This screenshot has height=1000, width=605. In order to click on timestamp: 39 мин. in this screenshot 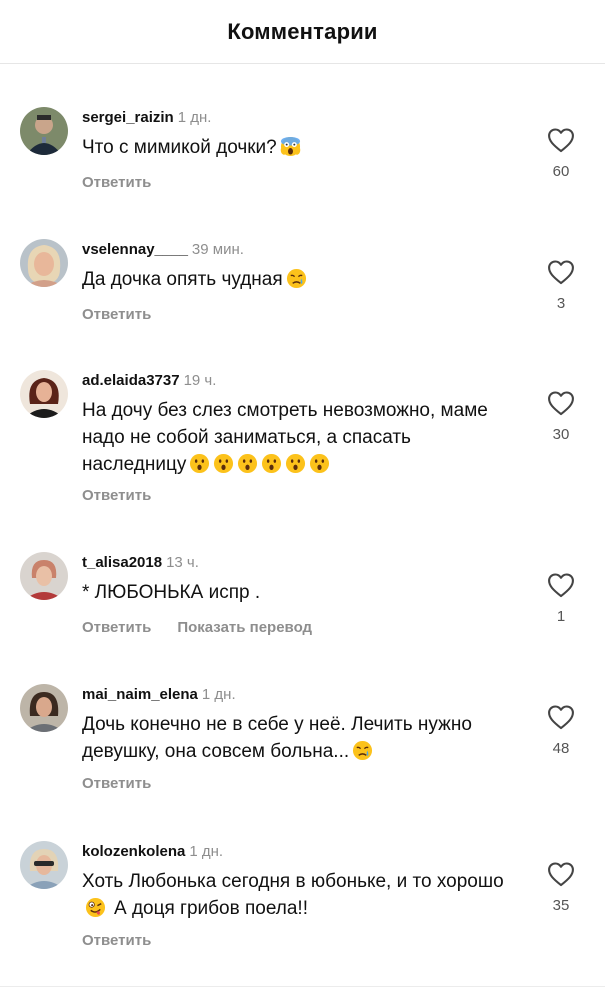, I will do `click(217, 249)`.